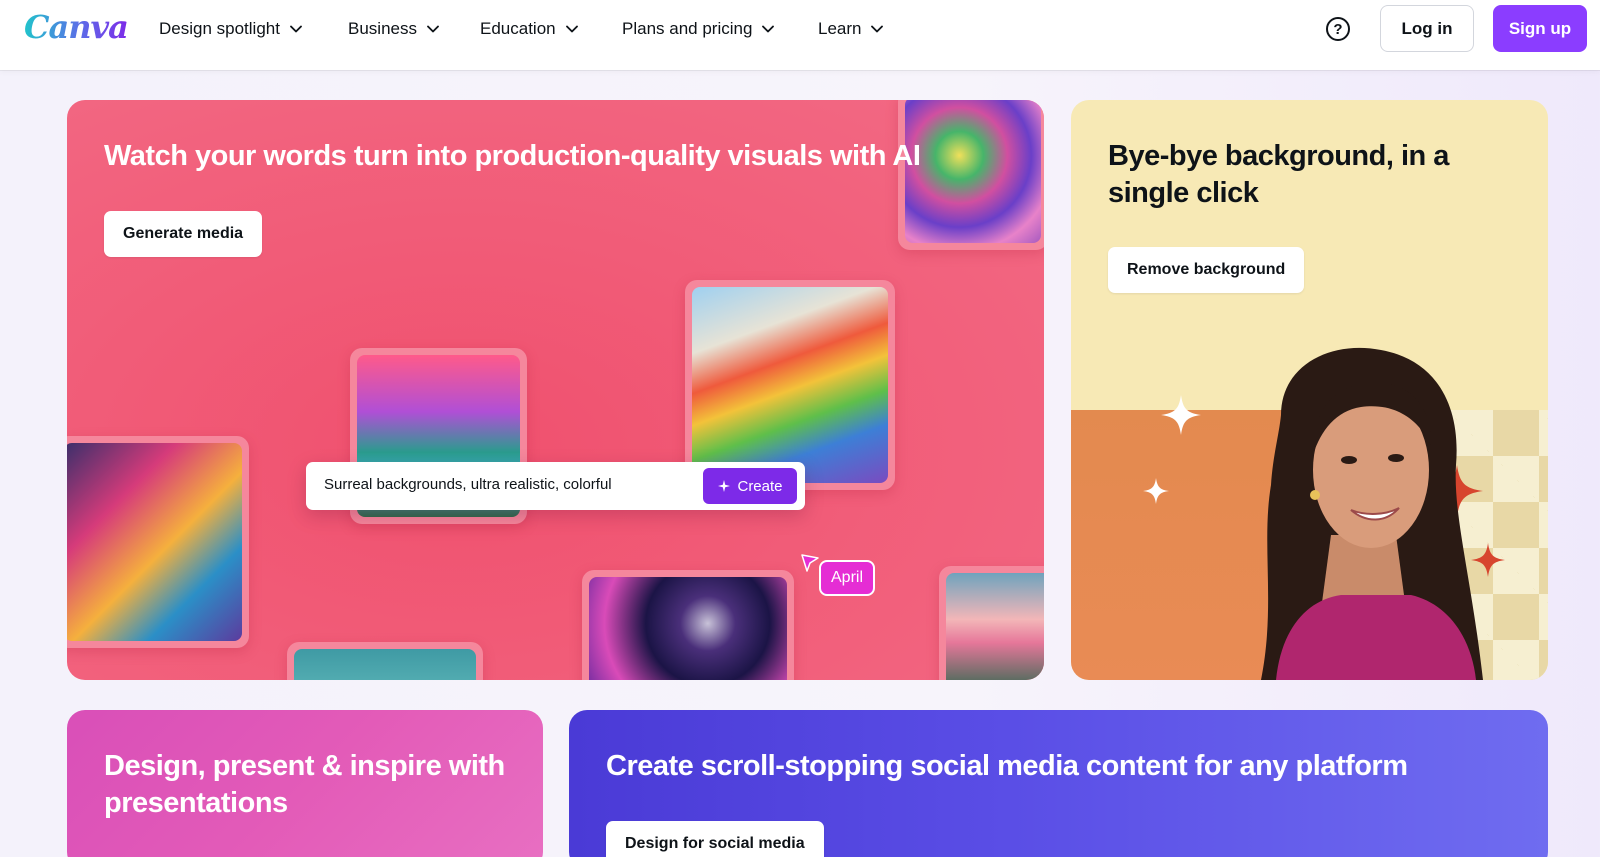 Image resolution: width=1600 pixels, height=857 pixels. I want to click on nav-item-label: Learn, so click(840, 28).